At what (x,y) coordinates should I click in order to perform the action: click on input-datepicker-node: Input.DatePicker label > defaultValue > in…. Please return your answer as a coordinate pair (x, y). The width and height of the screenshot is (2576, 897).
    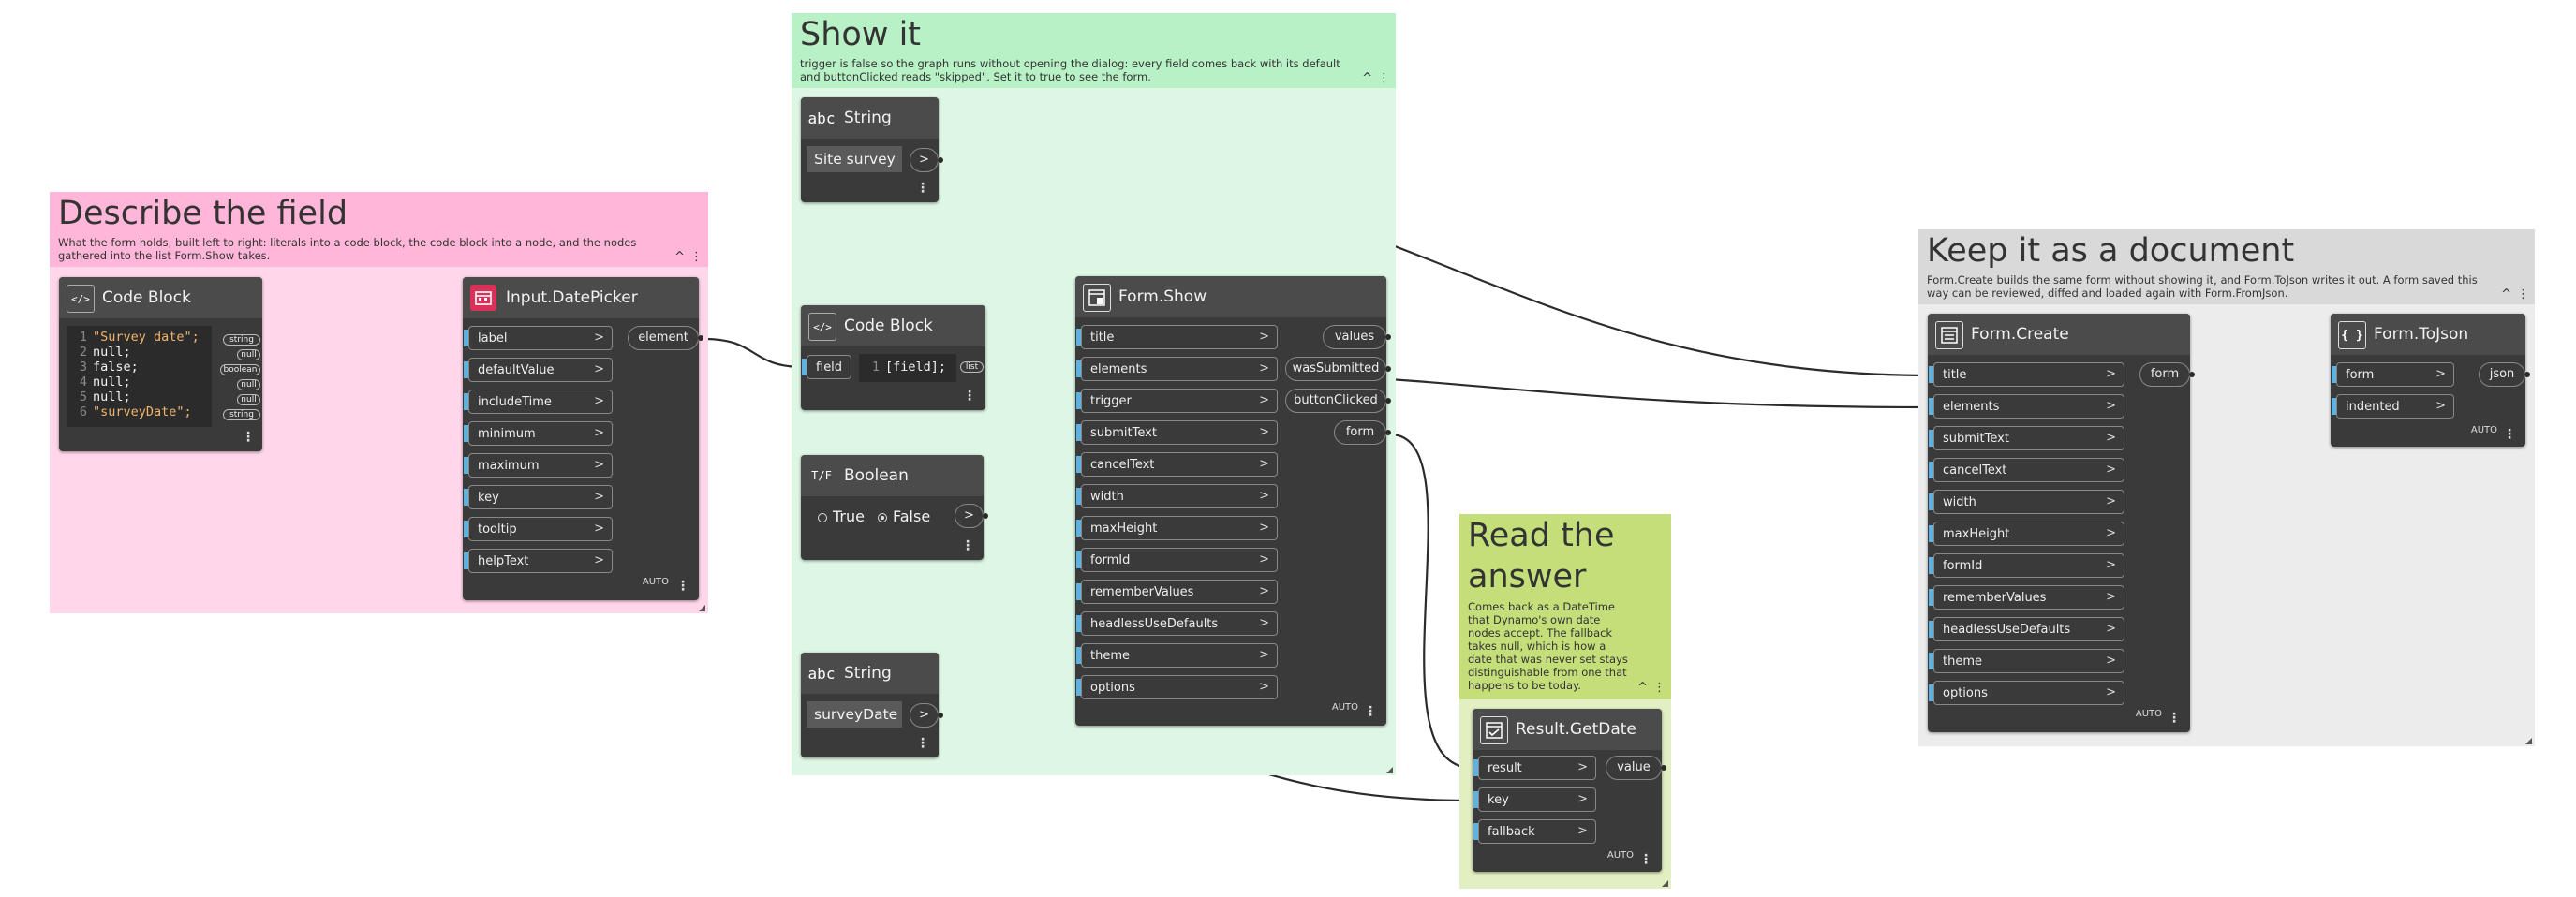
    Looking at the image, I should click on (583, 438).